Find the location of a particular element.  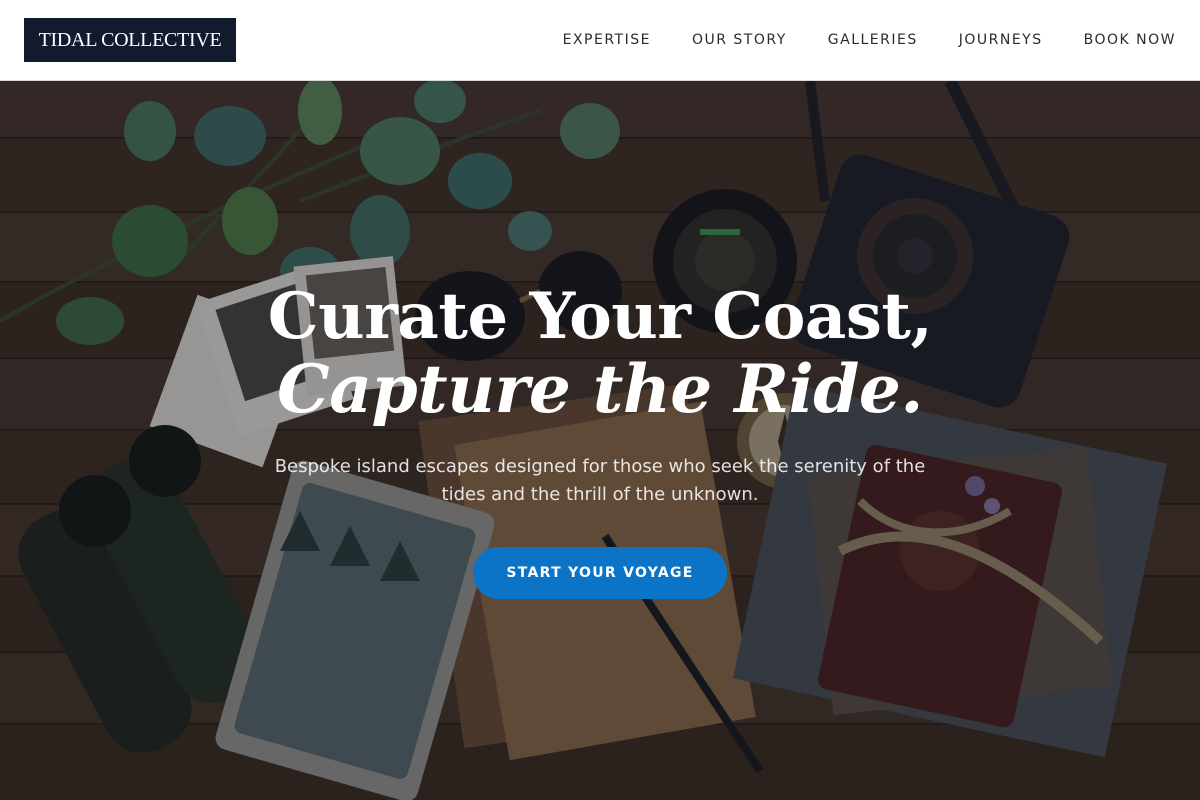

start-voyage-button: START YOUR VOYAGE is located at coordinates (600, 573).